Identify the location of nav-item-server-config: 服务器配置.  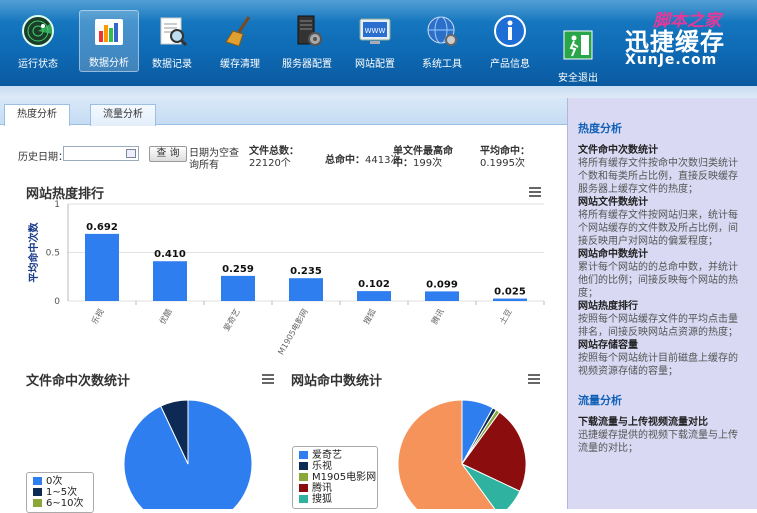
(307, 41).